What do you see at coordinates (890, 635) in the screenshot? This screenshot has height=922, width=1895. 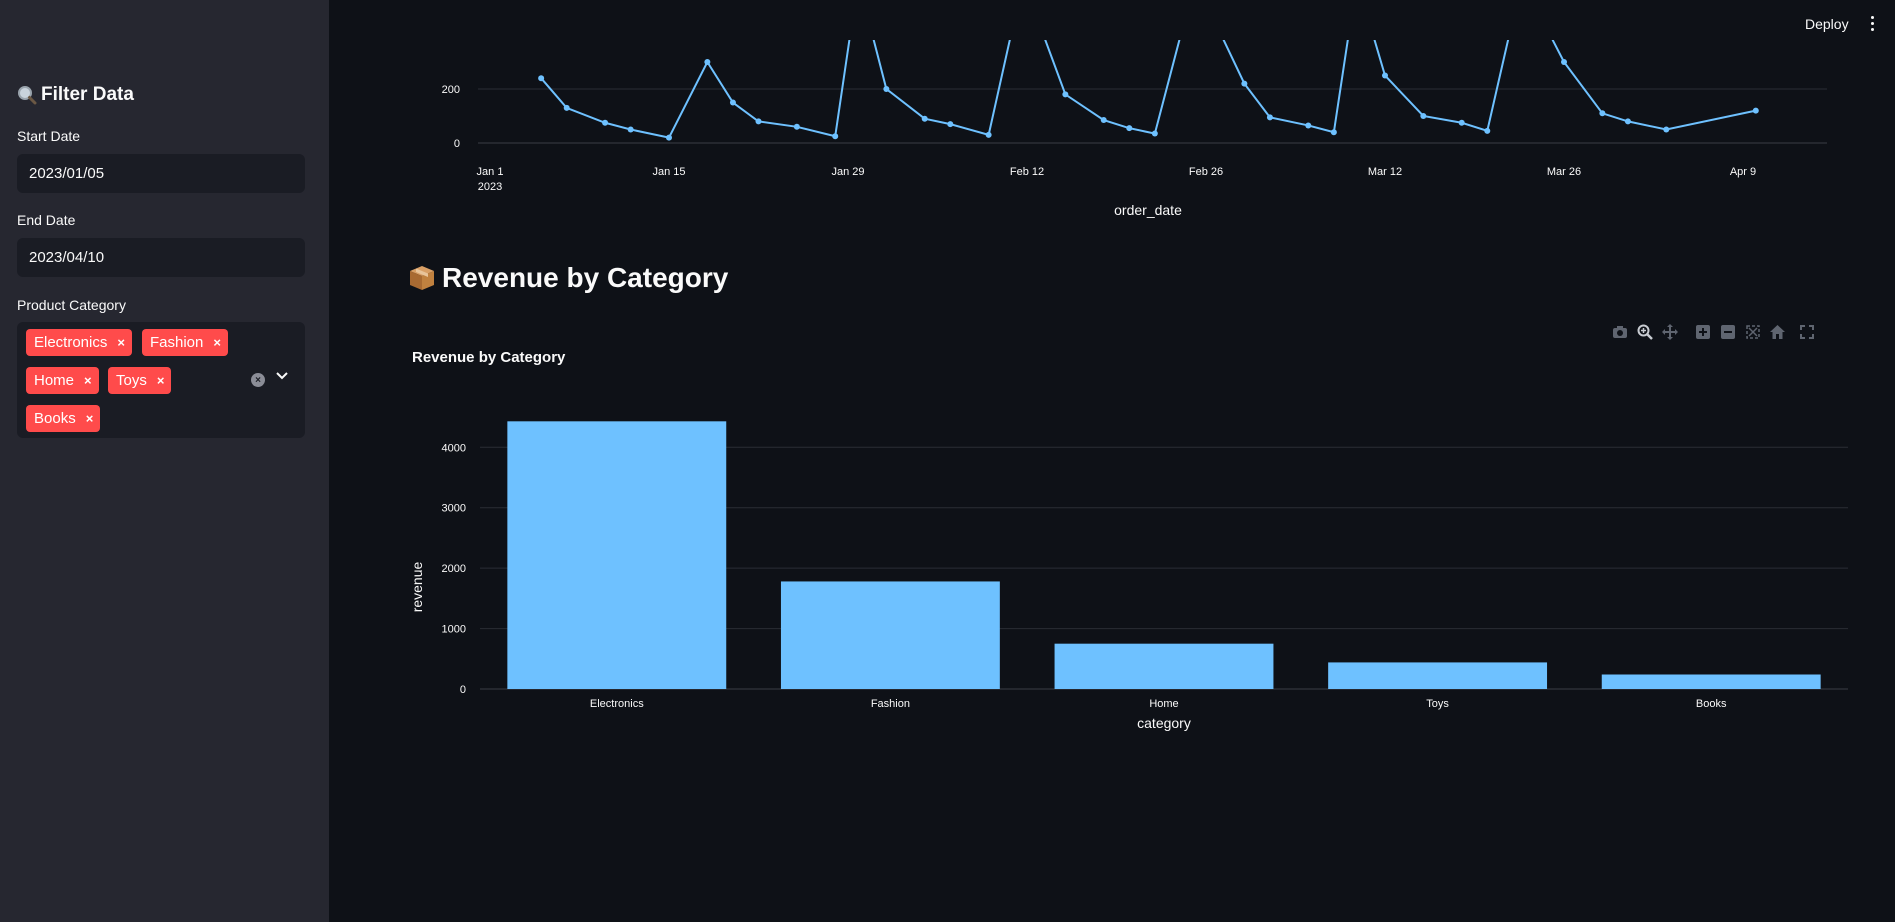 I see `bar-fashion` at bounding box center [890, 635].